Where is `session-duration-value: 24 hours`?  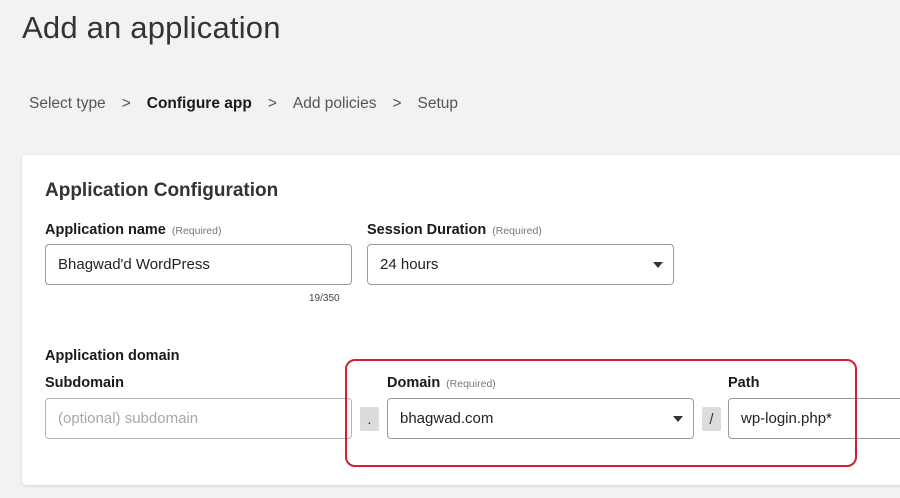
session-duration-value: 24 hours is located at coordinates (409, 264).